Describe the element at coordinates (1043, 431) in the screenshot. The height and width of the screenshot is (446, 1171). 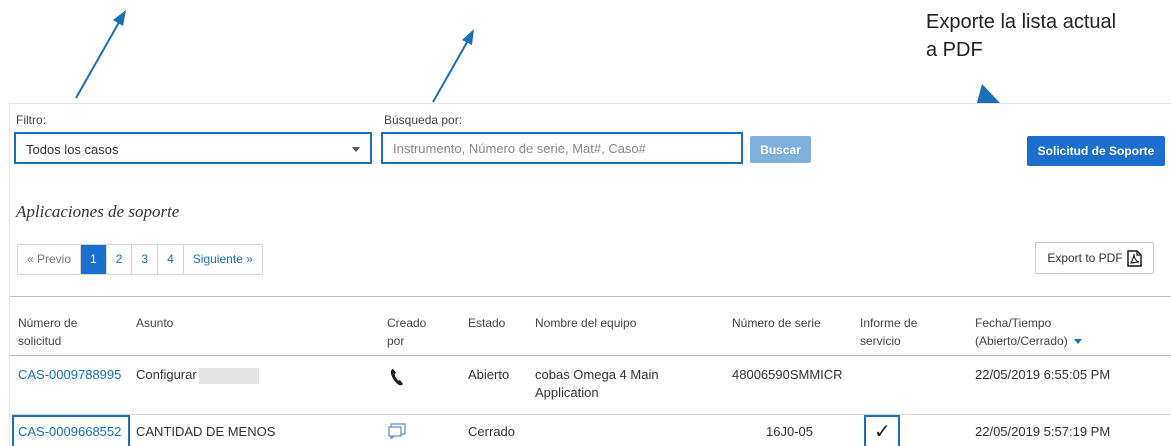
I see `case-datetime: 22/05/2019 5:57:19 PM` at that location.